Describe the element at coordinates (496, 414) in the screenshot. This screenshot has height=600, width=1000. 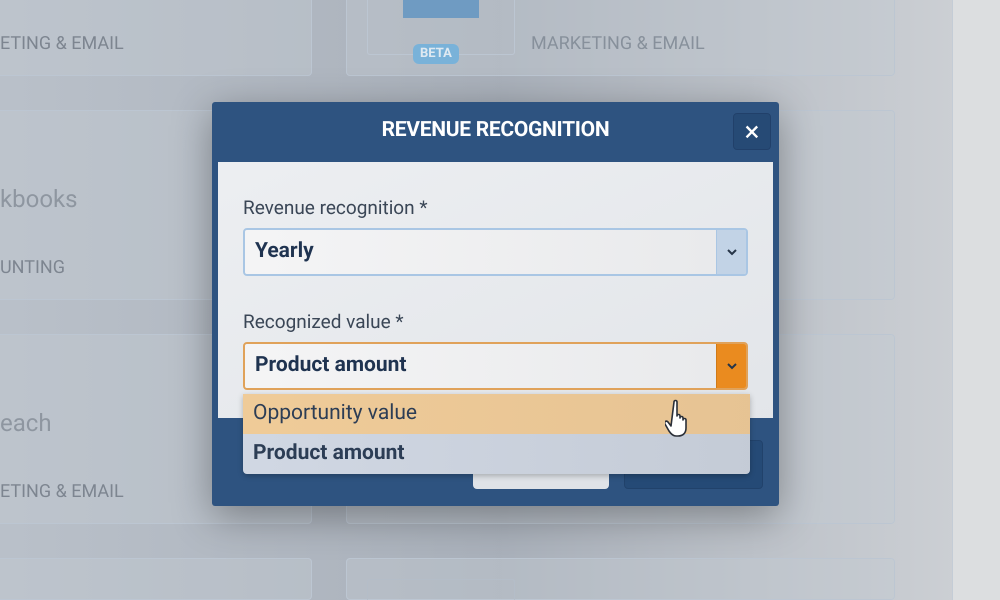
I see `dropdown-option: Opportunity value` at that location.